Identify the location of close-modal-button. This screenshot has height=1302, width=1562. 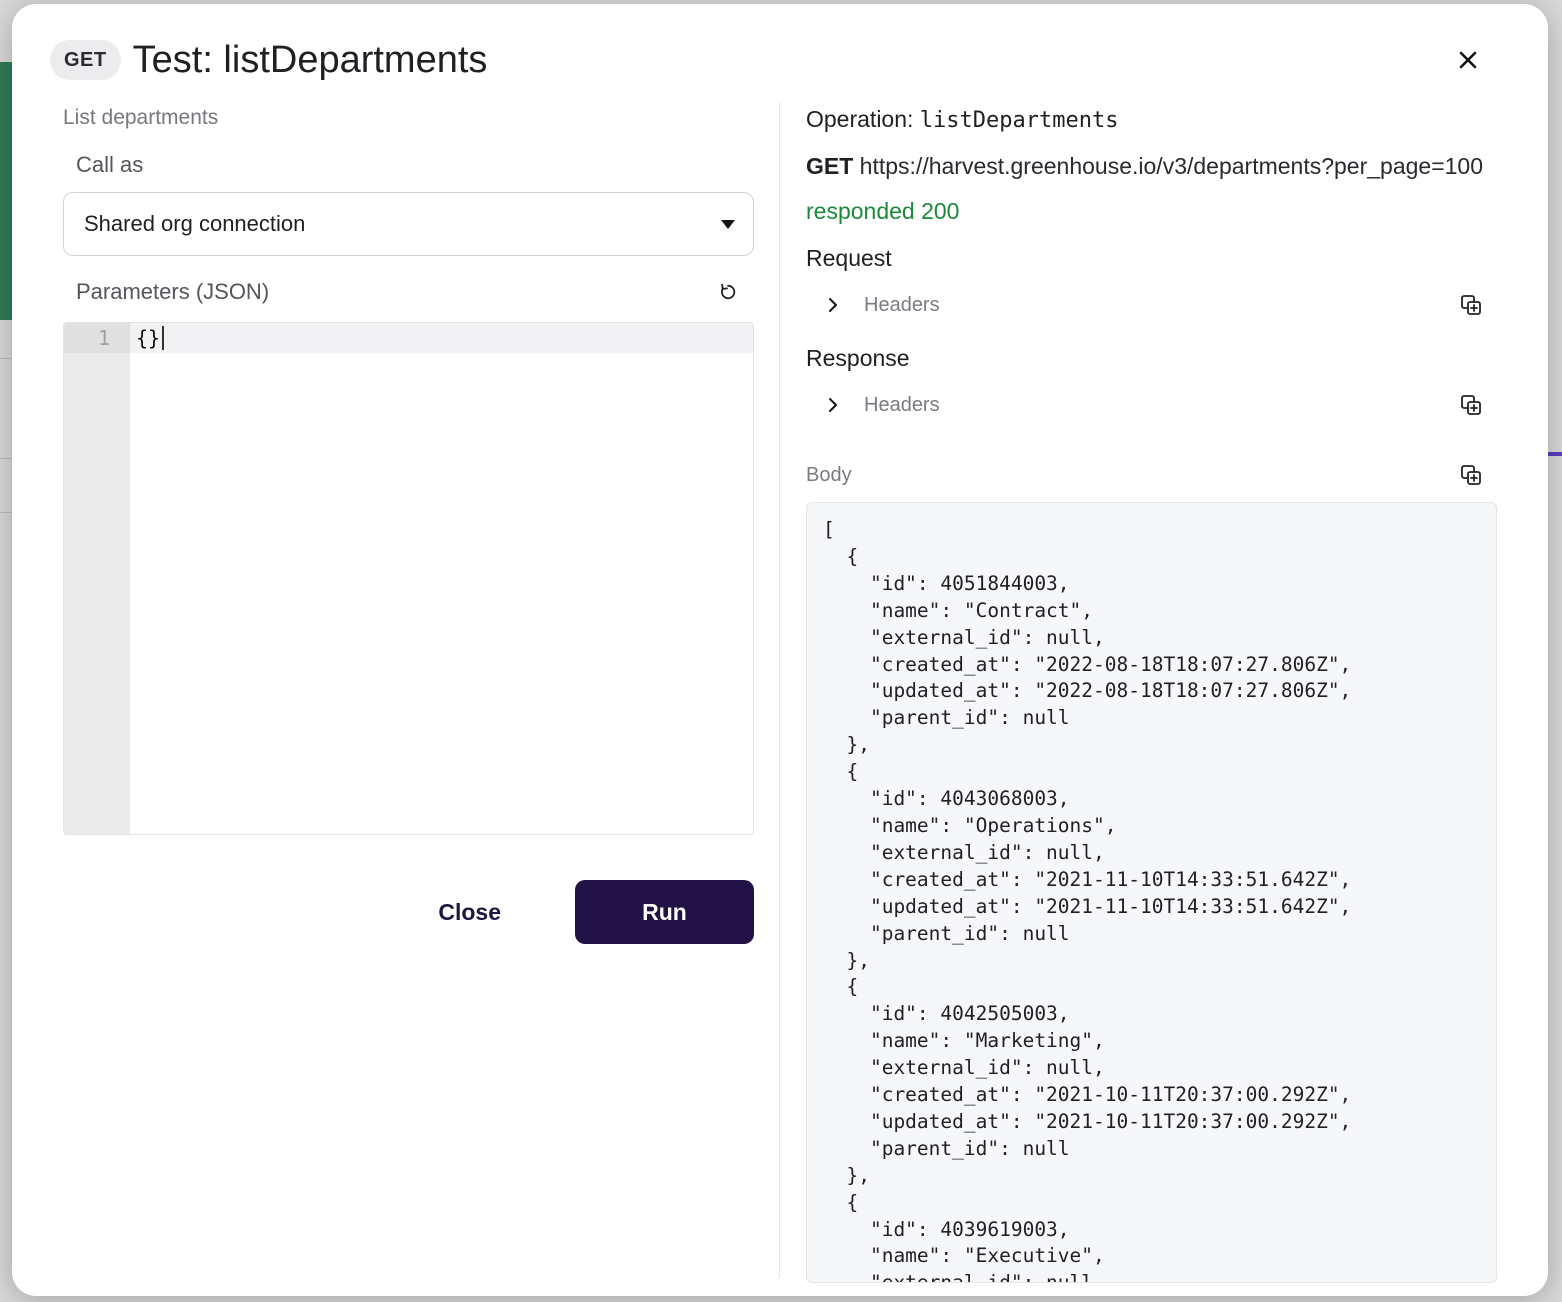
(1468, 60).